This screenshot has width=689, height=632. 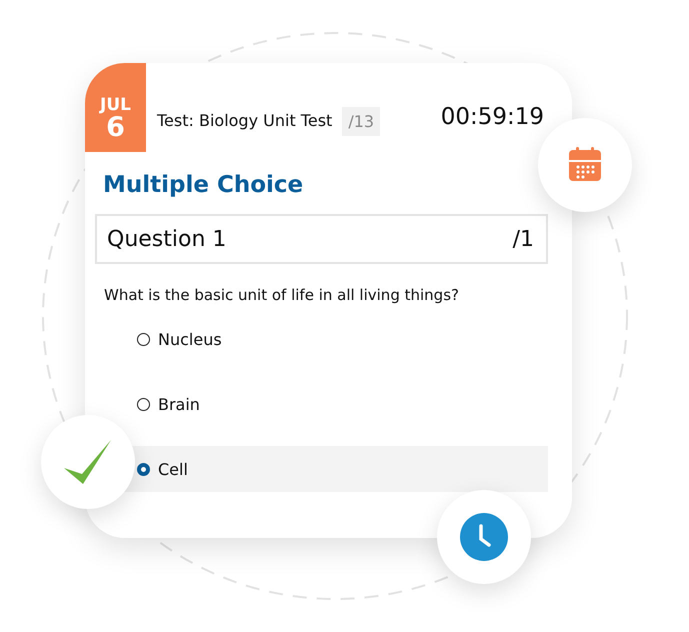 I want to click on answer-option-row: Brain, so click(x=335, y=404).